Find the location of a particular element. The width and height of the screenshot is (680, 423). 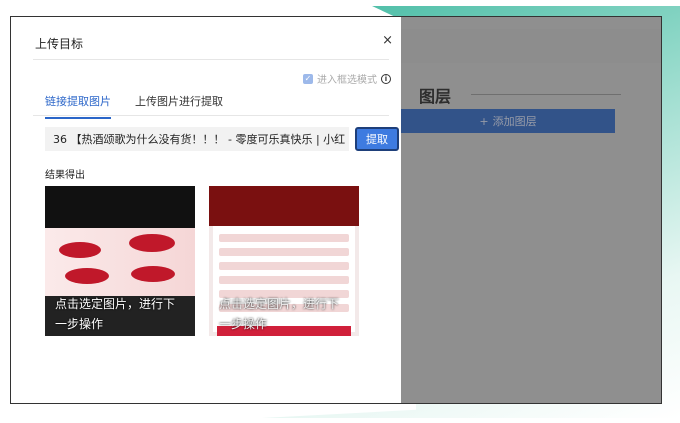

select-mode-label: 进入框选模式 is located at coordinates (347, 80).